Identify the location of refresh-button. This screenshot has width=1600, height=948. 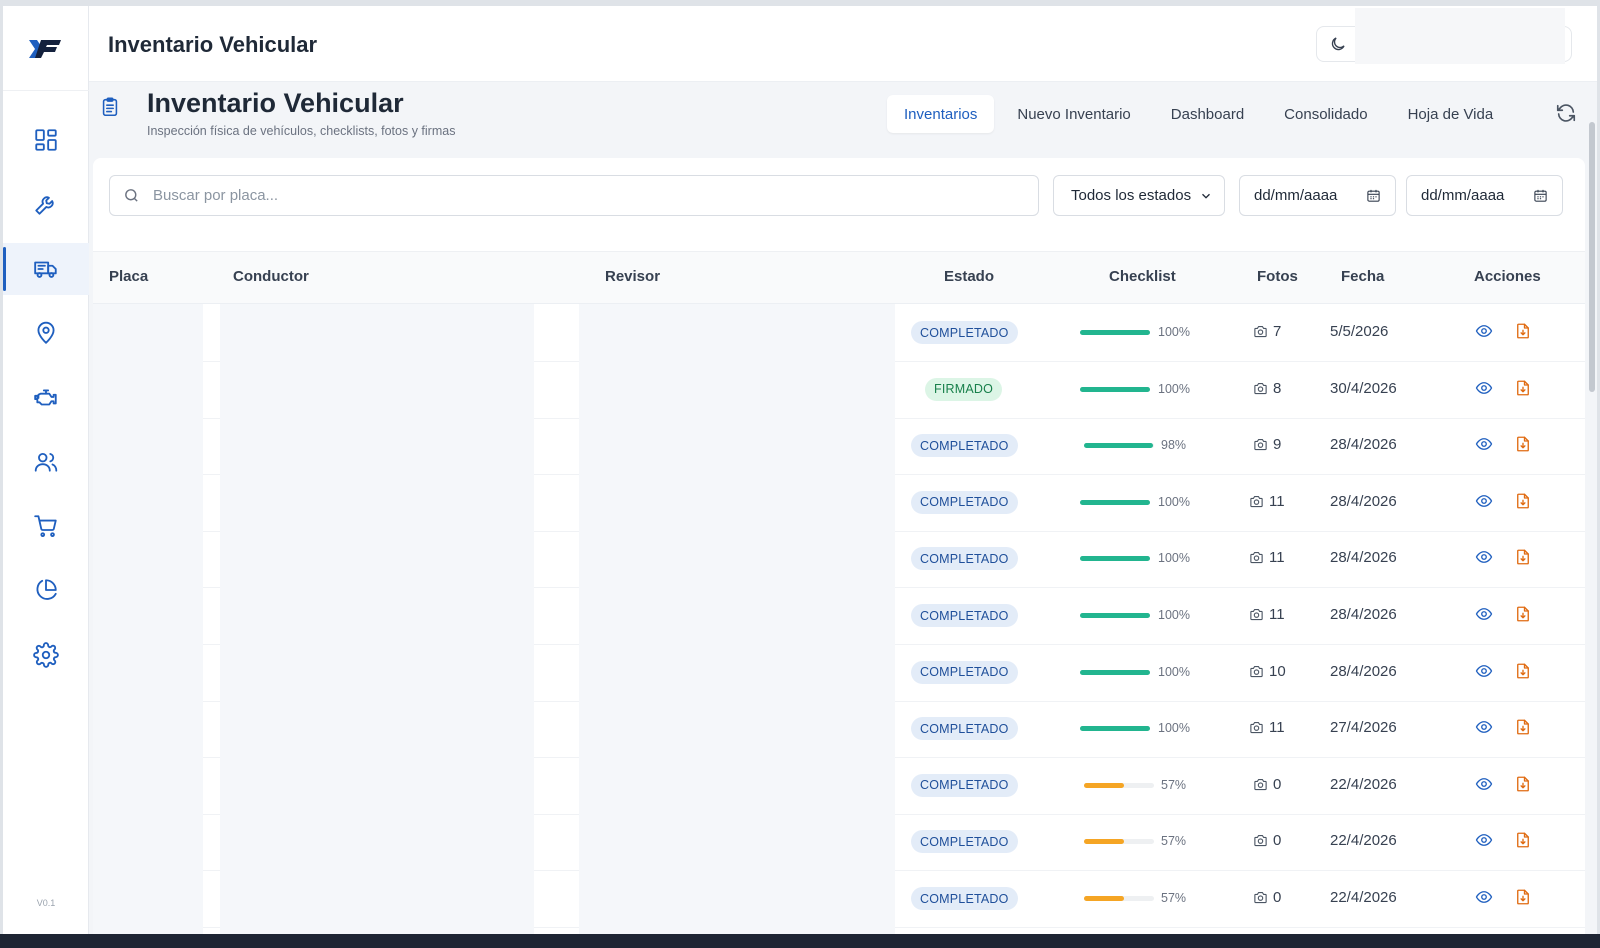
(1567, 114).